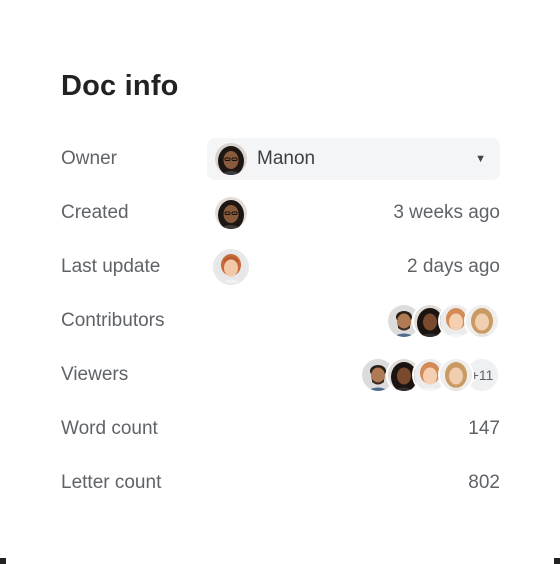  I want to click on contributors-label: Contributors, so click(113, 320).